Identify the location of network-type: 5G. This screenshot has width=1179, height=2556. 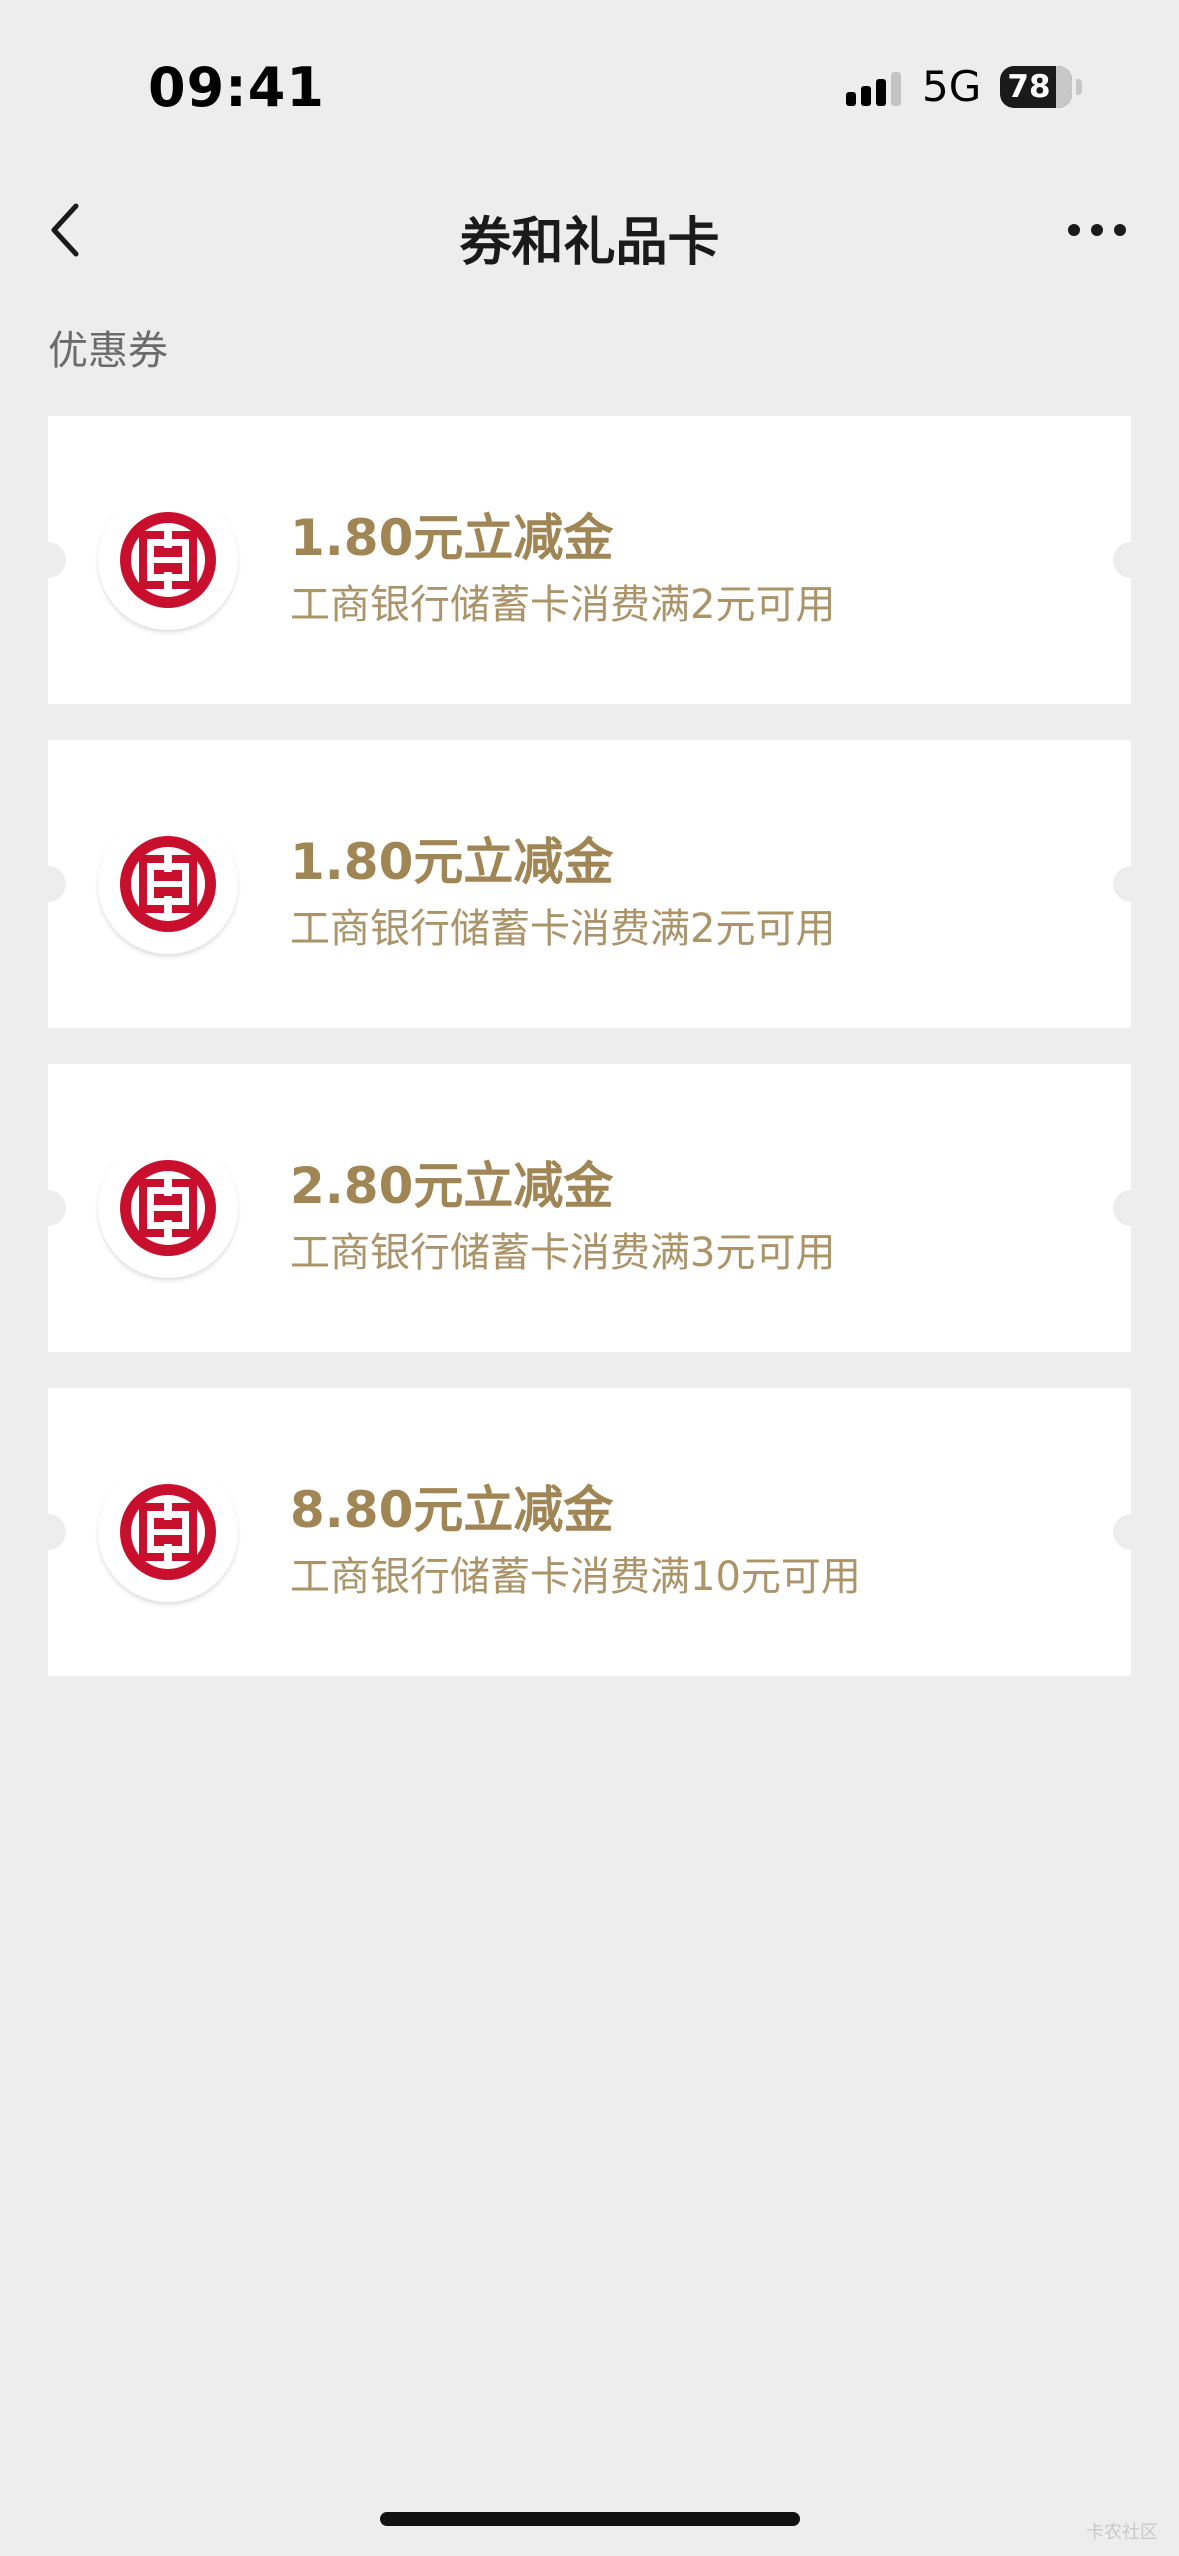
(952, 86).